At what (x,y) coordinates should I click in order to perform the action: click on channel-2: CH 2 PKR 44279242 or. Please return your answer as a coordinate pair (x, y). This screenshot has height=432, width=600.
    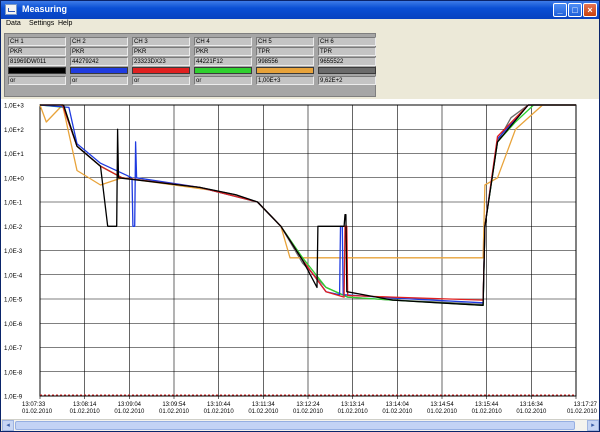
    Looking at the image, I should click on (99, 66).